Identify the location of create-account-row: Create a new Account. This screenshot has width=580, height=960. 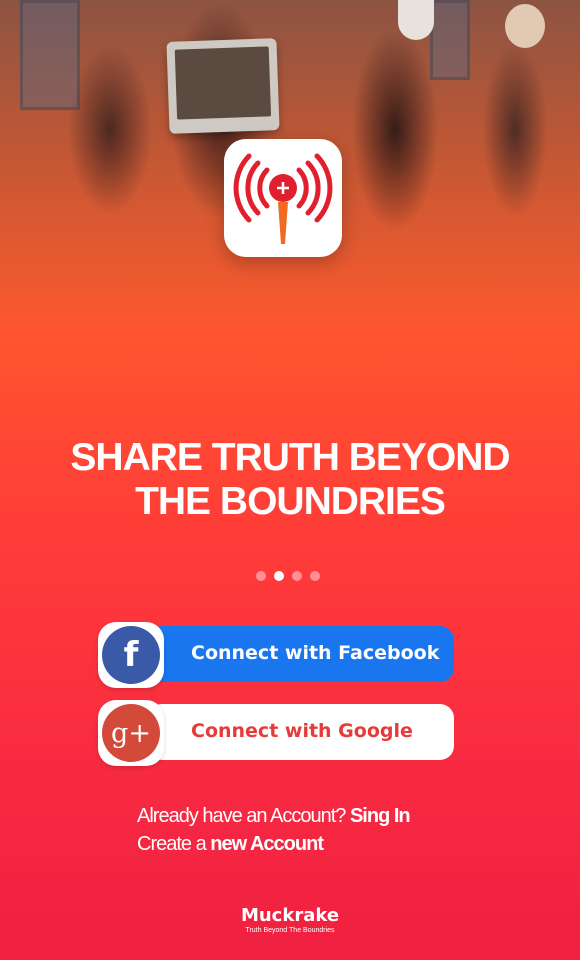
(273, 844).